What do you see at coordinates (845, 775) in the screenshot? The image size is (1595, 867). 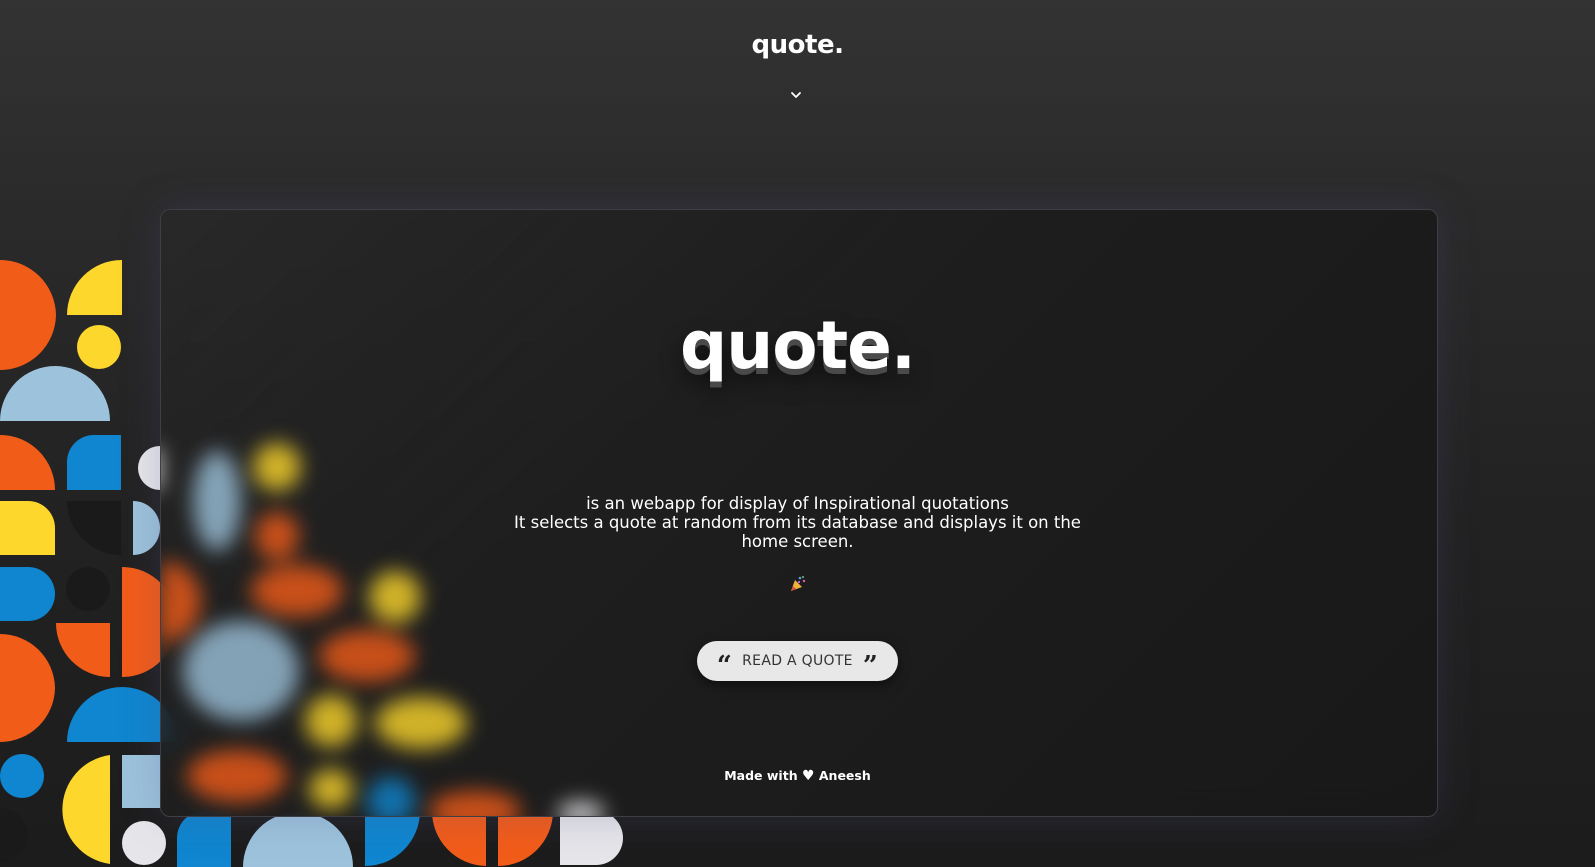 I see `footer-author: Aneesh` at bounding box center [845, 775].